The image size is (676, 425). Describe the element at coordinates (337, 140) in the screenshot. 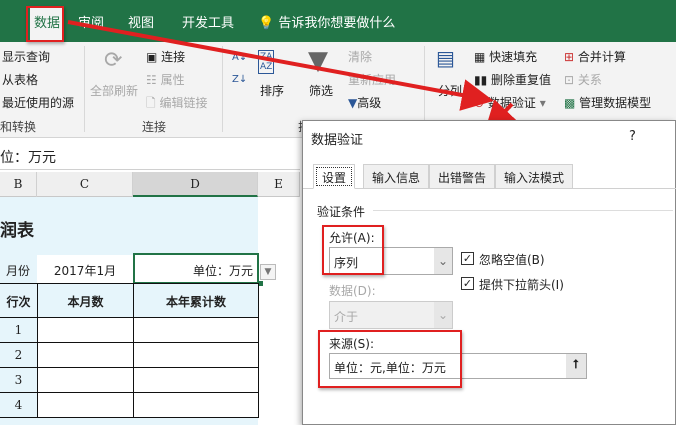

I see `dialog-title: 数据验证` at that location.